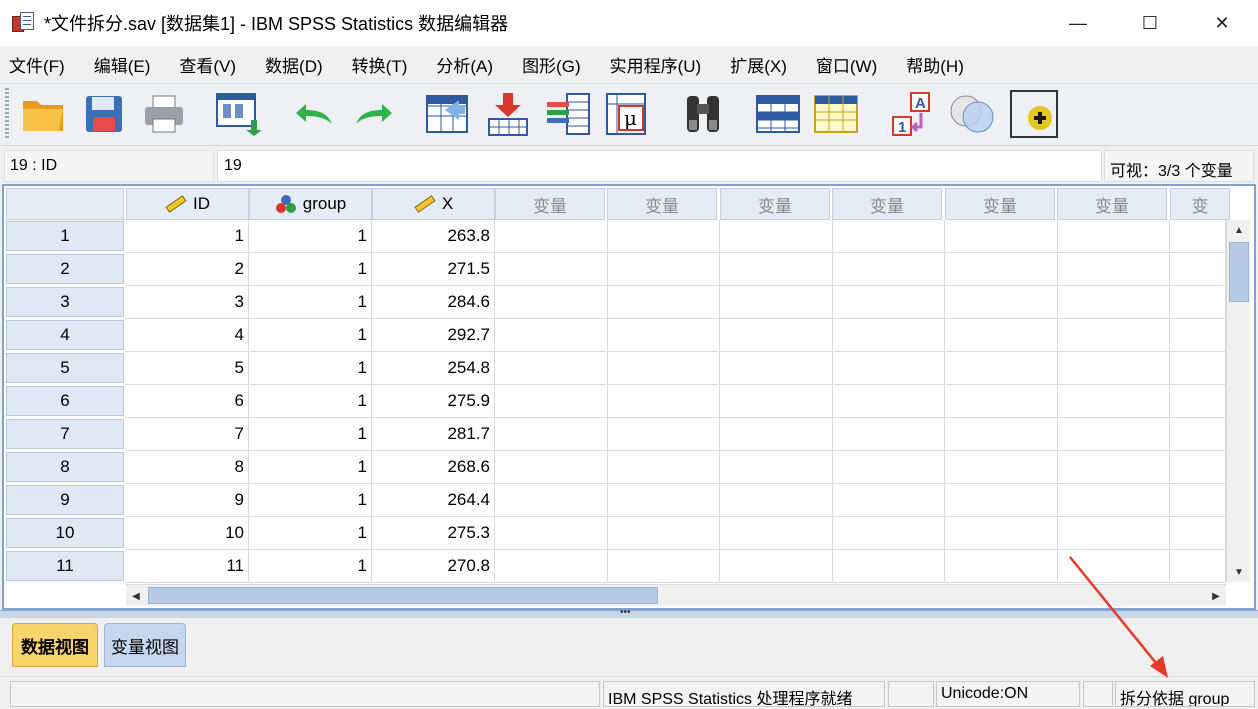 This screenshot has width=1258, height=709. I want to click on cell-id: 9, so click(187, 500).